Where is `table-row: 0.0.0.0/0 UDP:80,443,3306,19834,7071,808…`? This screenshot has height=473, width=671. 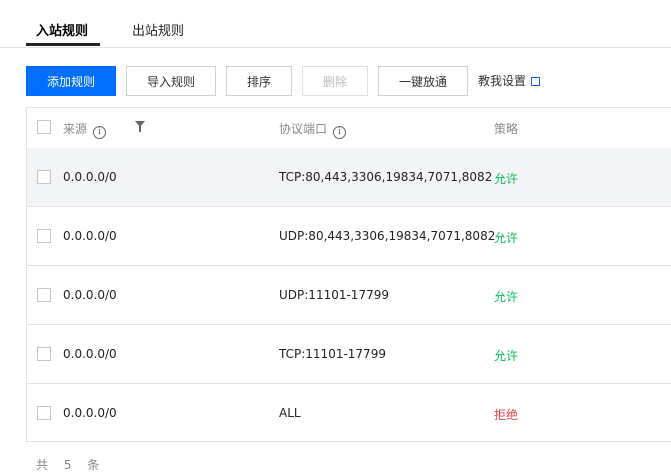 table-row: 0.0.0.0/0 UDP:80,443,3306,19834,7071,808… is located at coordinates (349, 236).